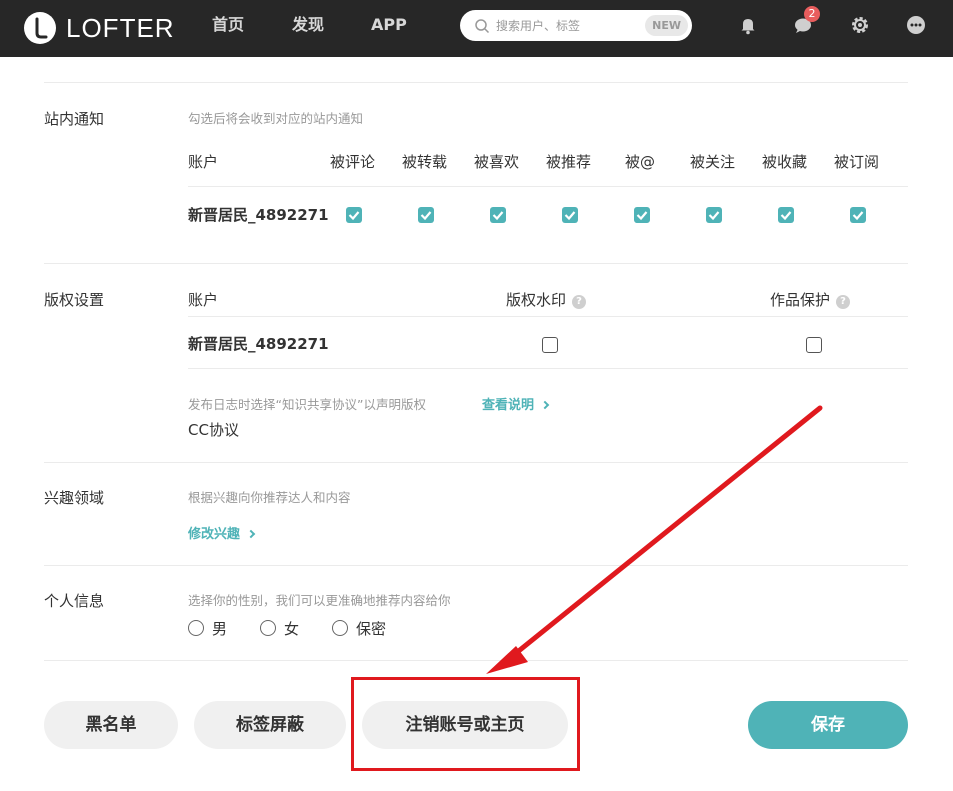 The height and width of the screenshot is (791, 953). I want to click on annotation-arrow, so click(654, 539).